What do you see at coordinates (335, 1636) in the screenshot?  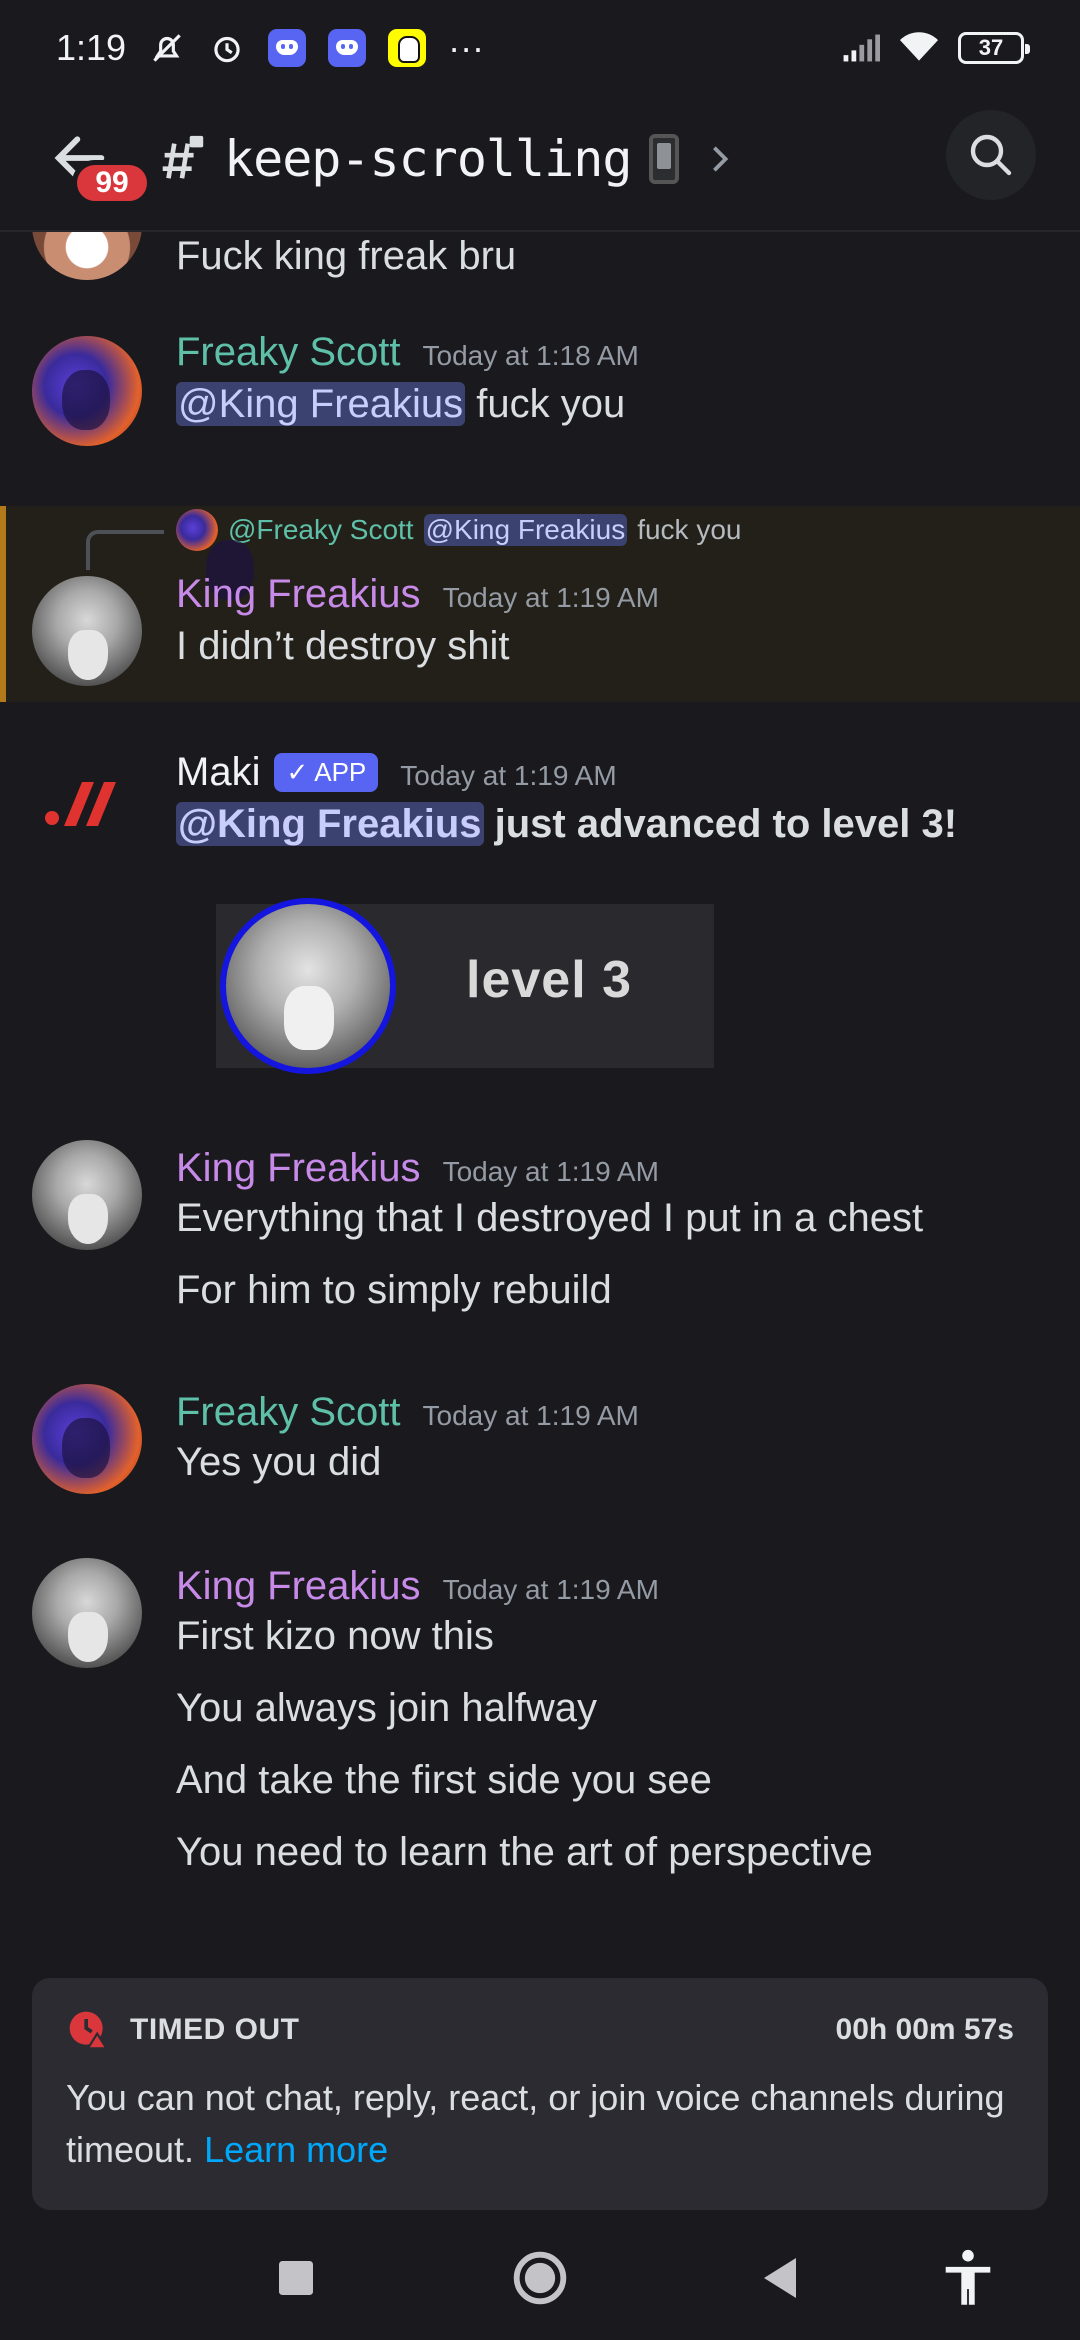 I see `message-text: First kizo now this` at bounding box center [335, 1636].